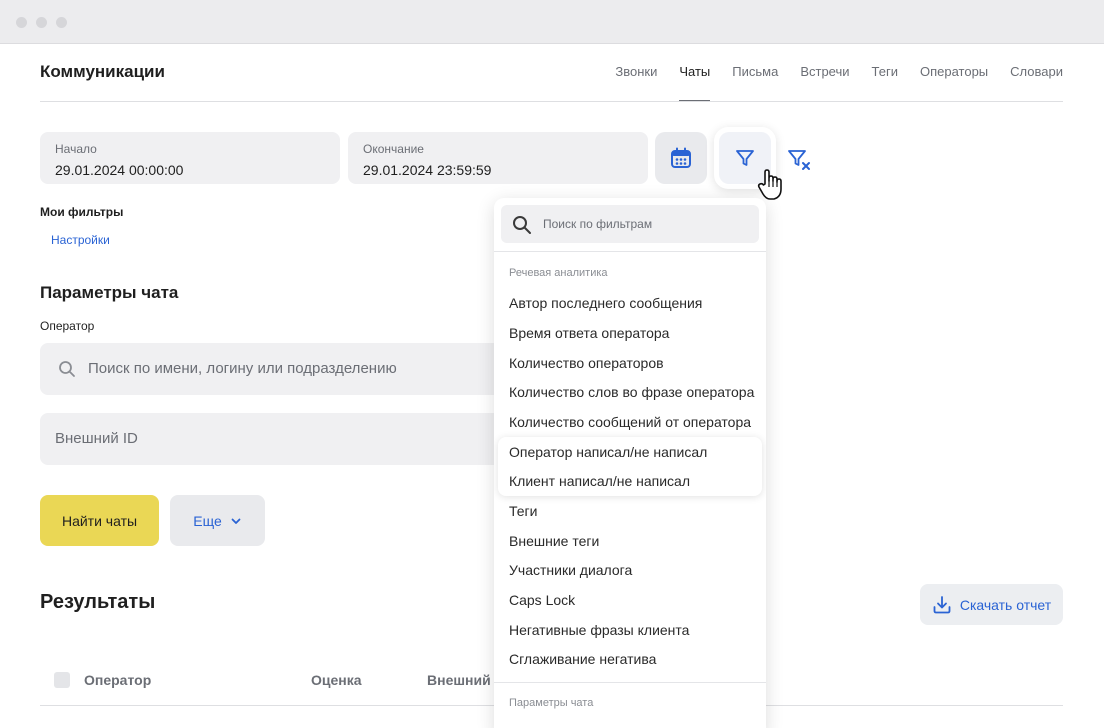  What do you see at coordinates (598, 224) in the screenshot?
I see `filter-search-placeholder: Поиск по фильтрам` at bounding box center [598, 224].